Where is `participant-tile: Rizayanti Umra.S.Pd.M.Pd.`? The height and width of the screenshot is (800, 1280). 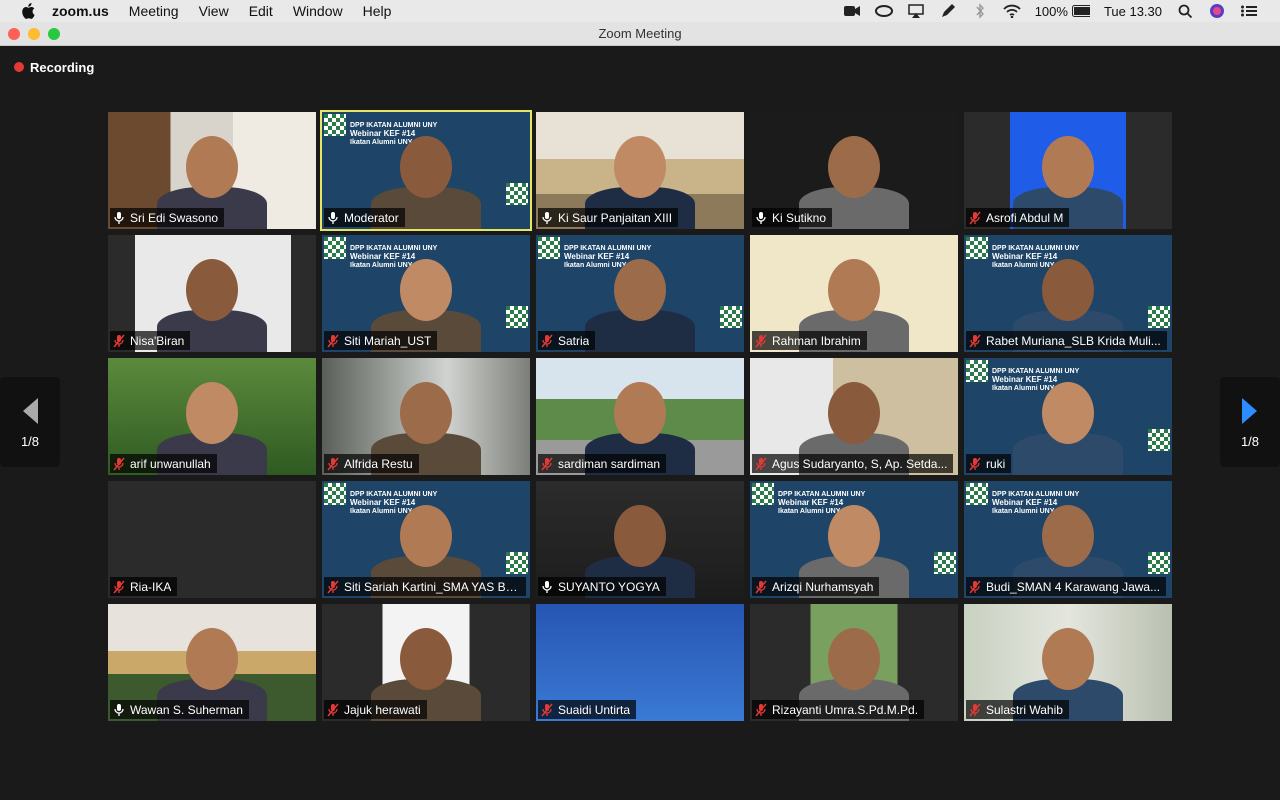 participant-tile: Rizayanti Umra.S.Pd.M.Pd. is located at coordinates (854, 662).